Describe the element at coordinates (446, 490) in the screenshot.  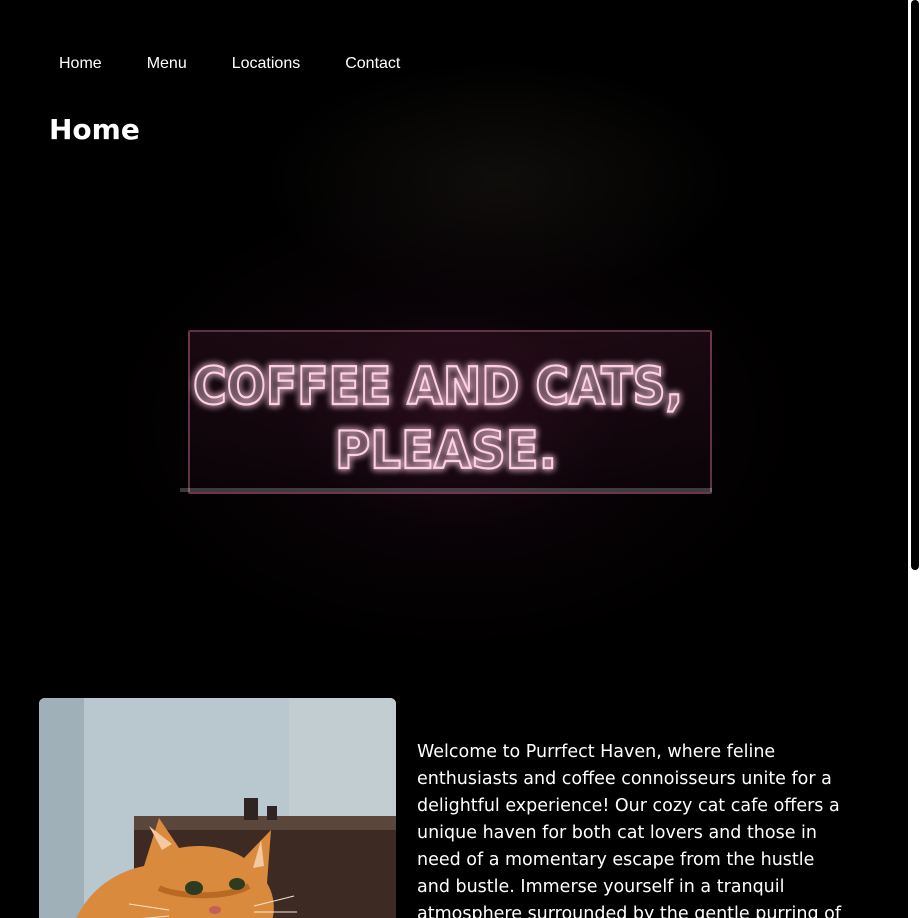
I see `sign-base` at that location.